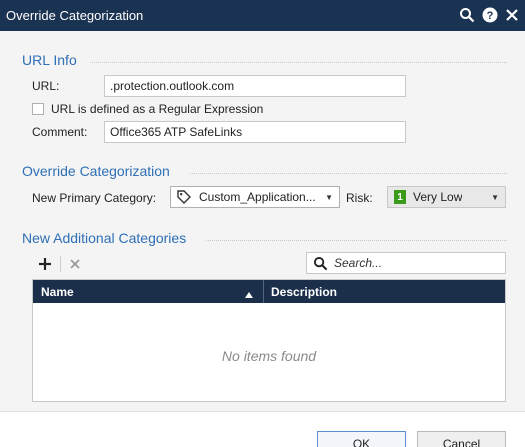  What do you see at coordinates (400, 197) in the screenshot?
I see `risk-level-badge: 1` at bounding box center [400, 197].